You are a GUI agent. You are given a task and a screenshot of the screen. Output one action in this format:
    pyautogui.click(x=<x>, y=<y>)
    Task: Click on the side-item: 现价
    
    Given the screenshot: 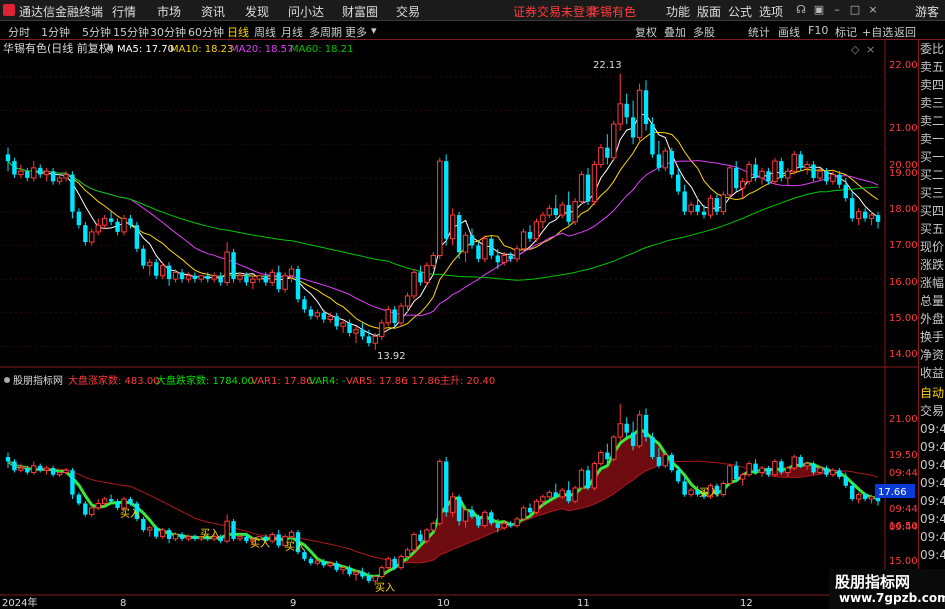 What is the action you would take?
    pyautogui.click(x=932, y=247)
    